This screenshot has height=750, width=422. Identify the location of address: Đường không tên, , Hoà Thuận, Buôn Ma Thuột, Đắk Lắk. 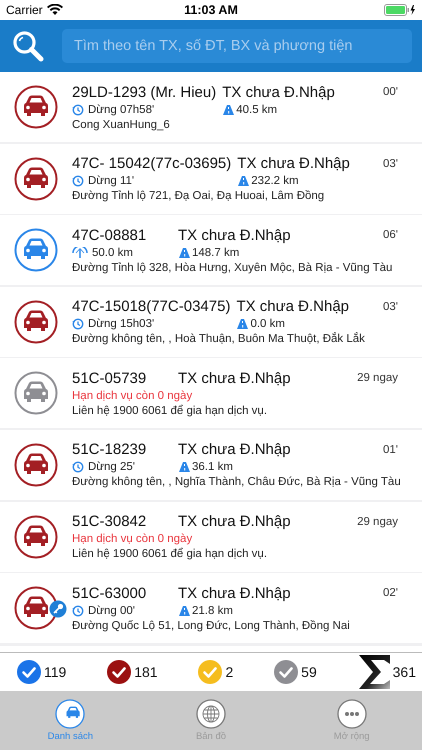
(219, 339).